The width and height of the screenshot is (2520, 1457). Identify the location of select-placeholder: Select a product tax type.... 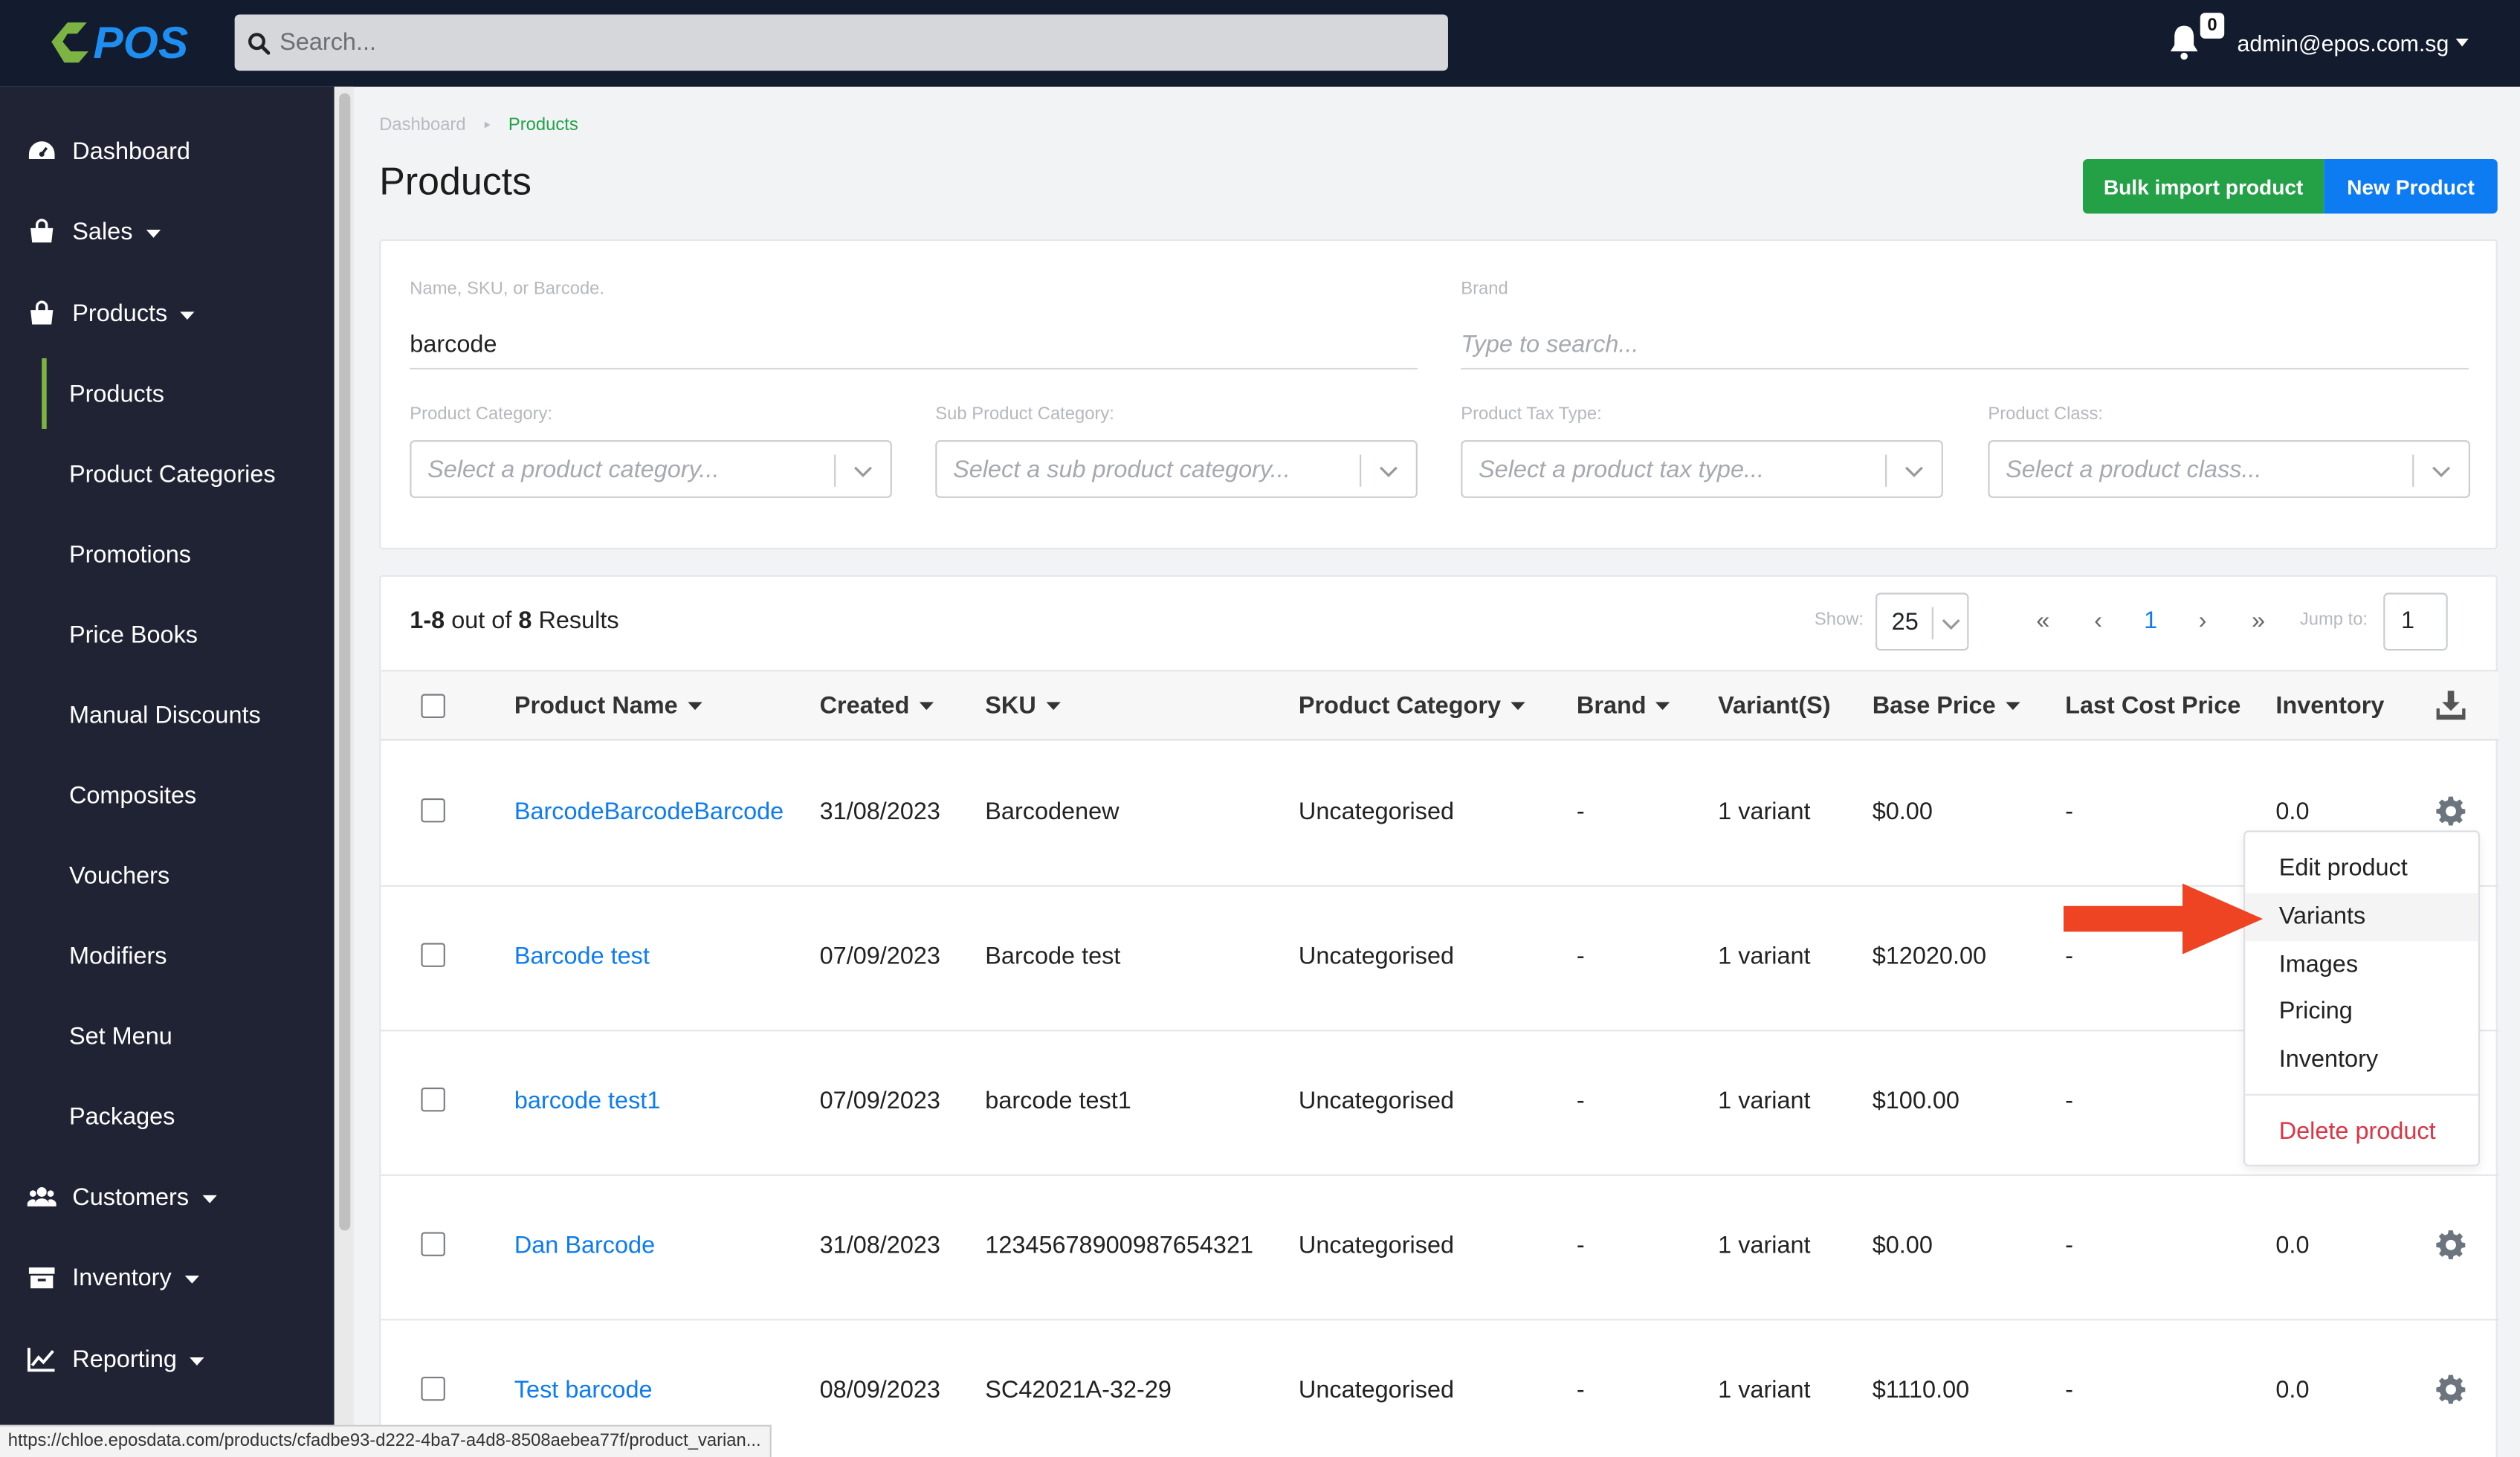
(1622, 470).